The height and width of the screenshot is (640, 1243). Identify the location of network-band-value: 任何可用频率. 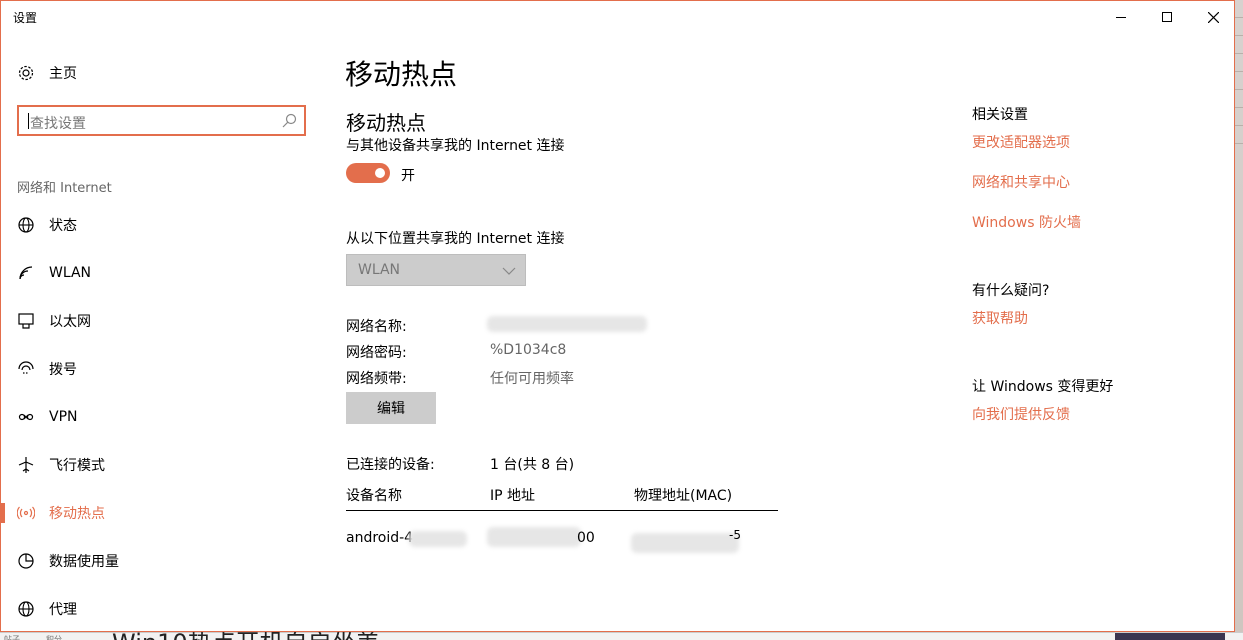
(532, 379).